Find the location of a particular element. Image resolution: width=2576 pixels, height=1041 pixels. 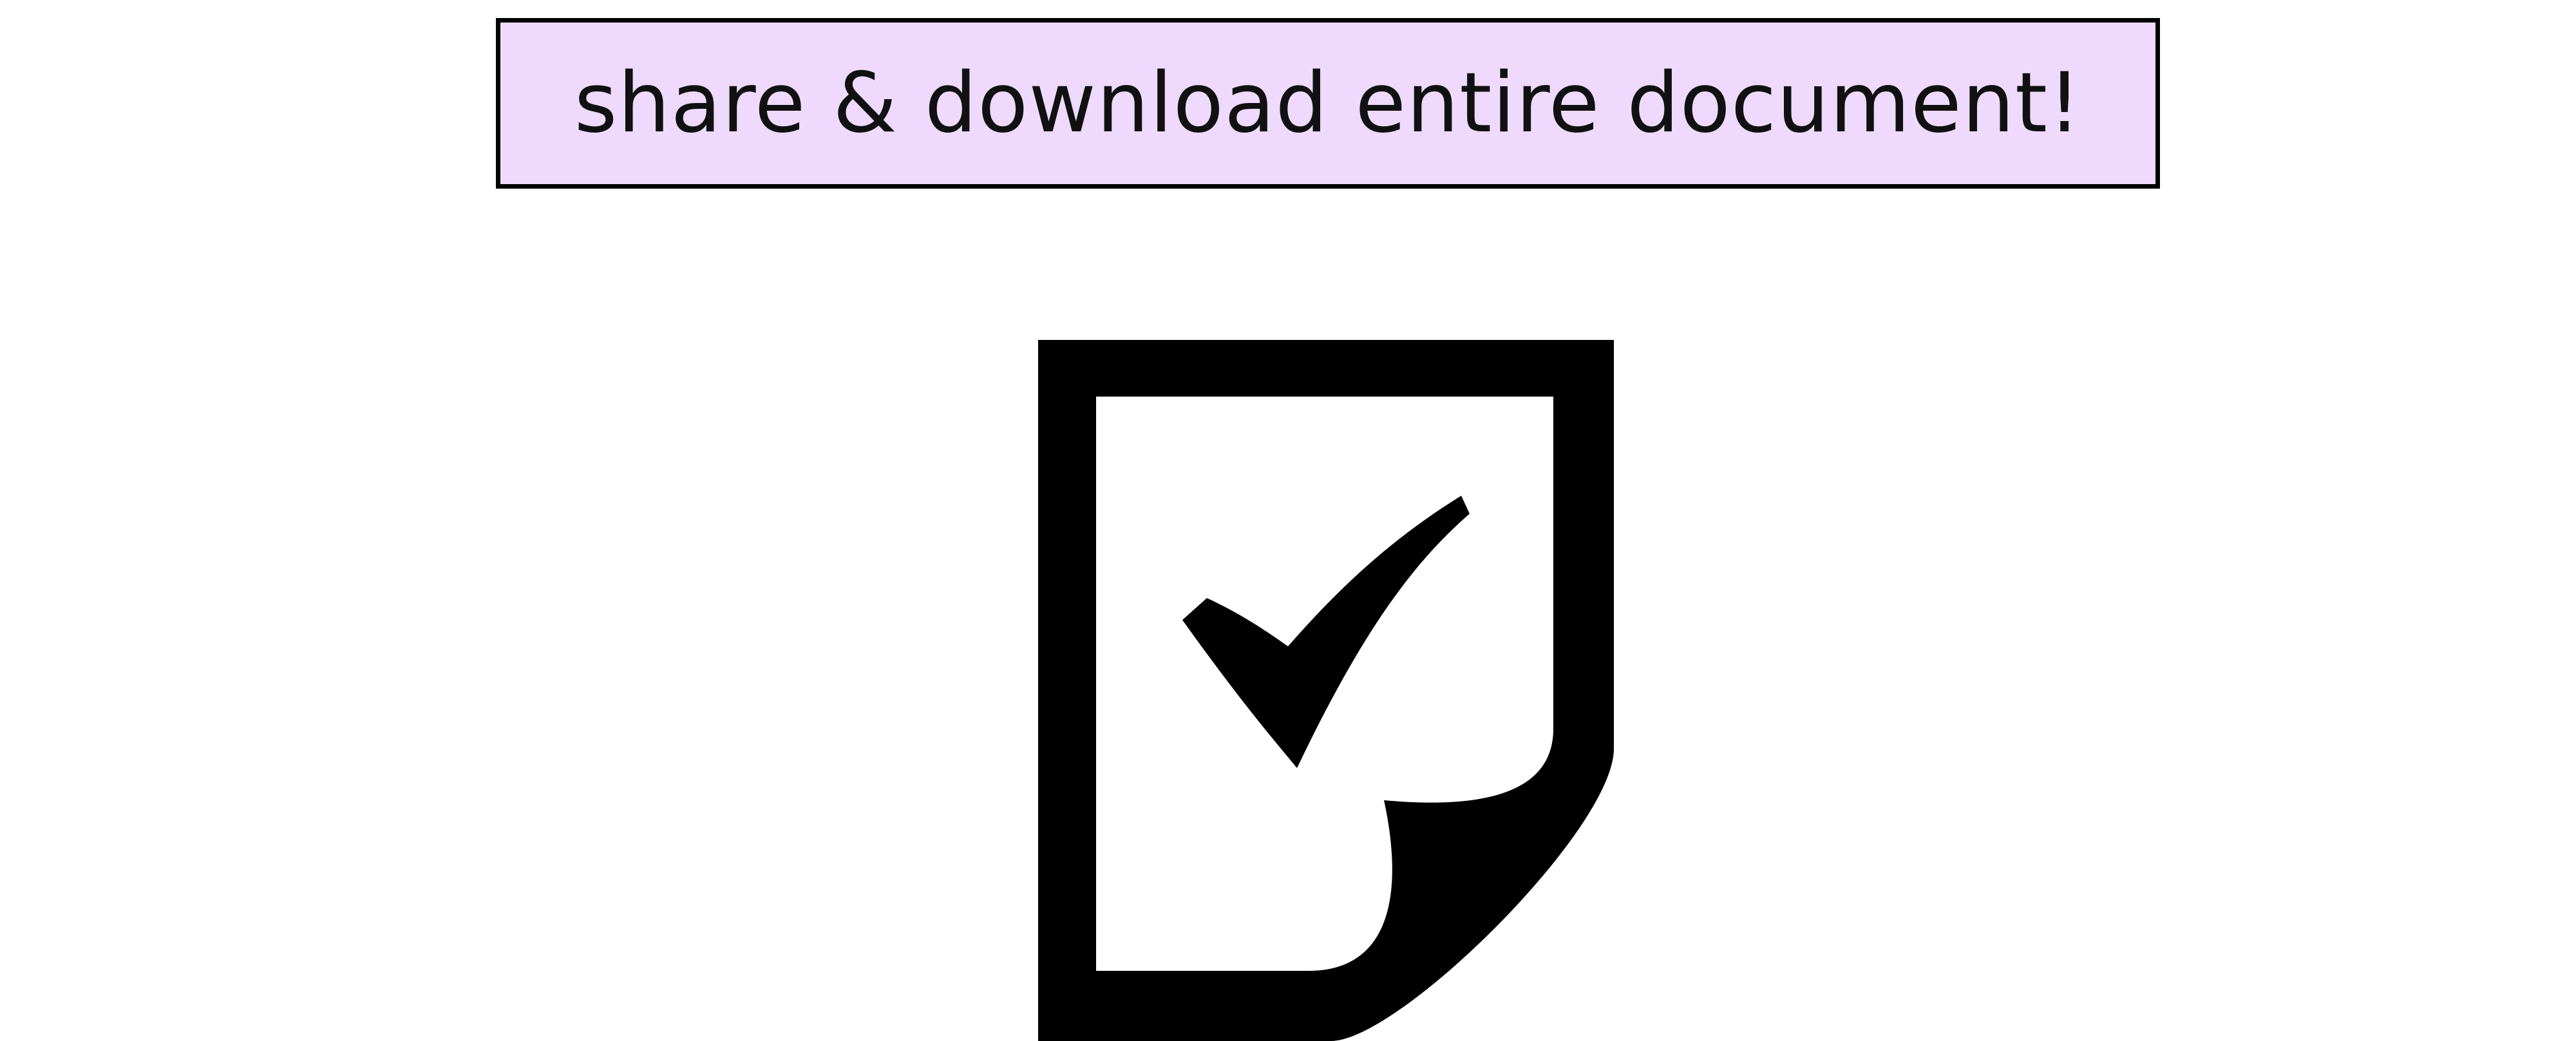

share-download-banner-button: share & download entire document! is located at coordinates (1328, 103).